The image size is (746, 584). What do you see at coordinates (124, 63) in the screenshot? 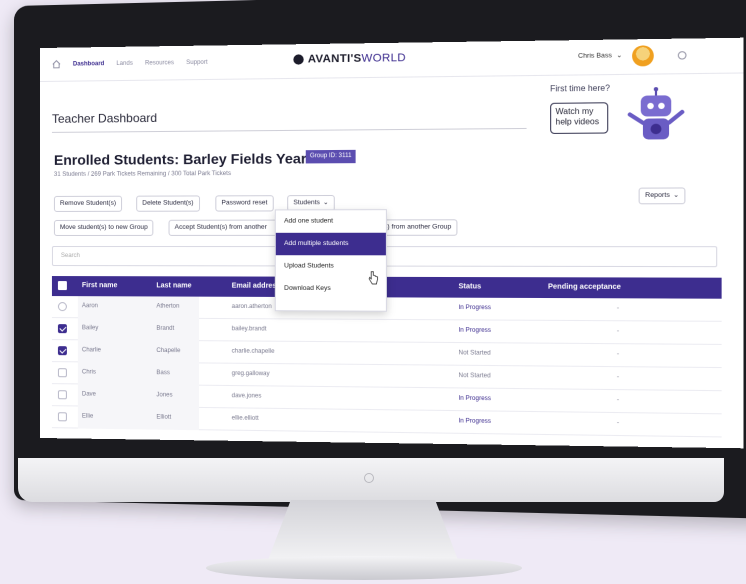
I see `nav-lands: Lands` at bounding box center [124, 63].